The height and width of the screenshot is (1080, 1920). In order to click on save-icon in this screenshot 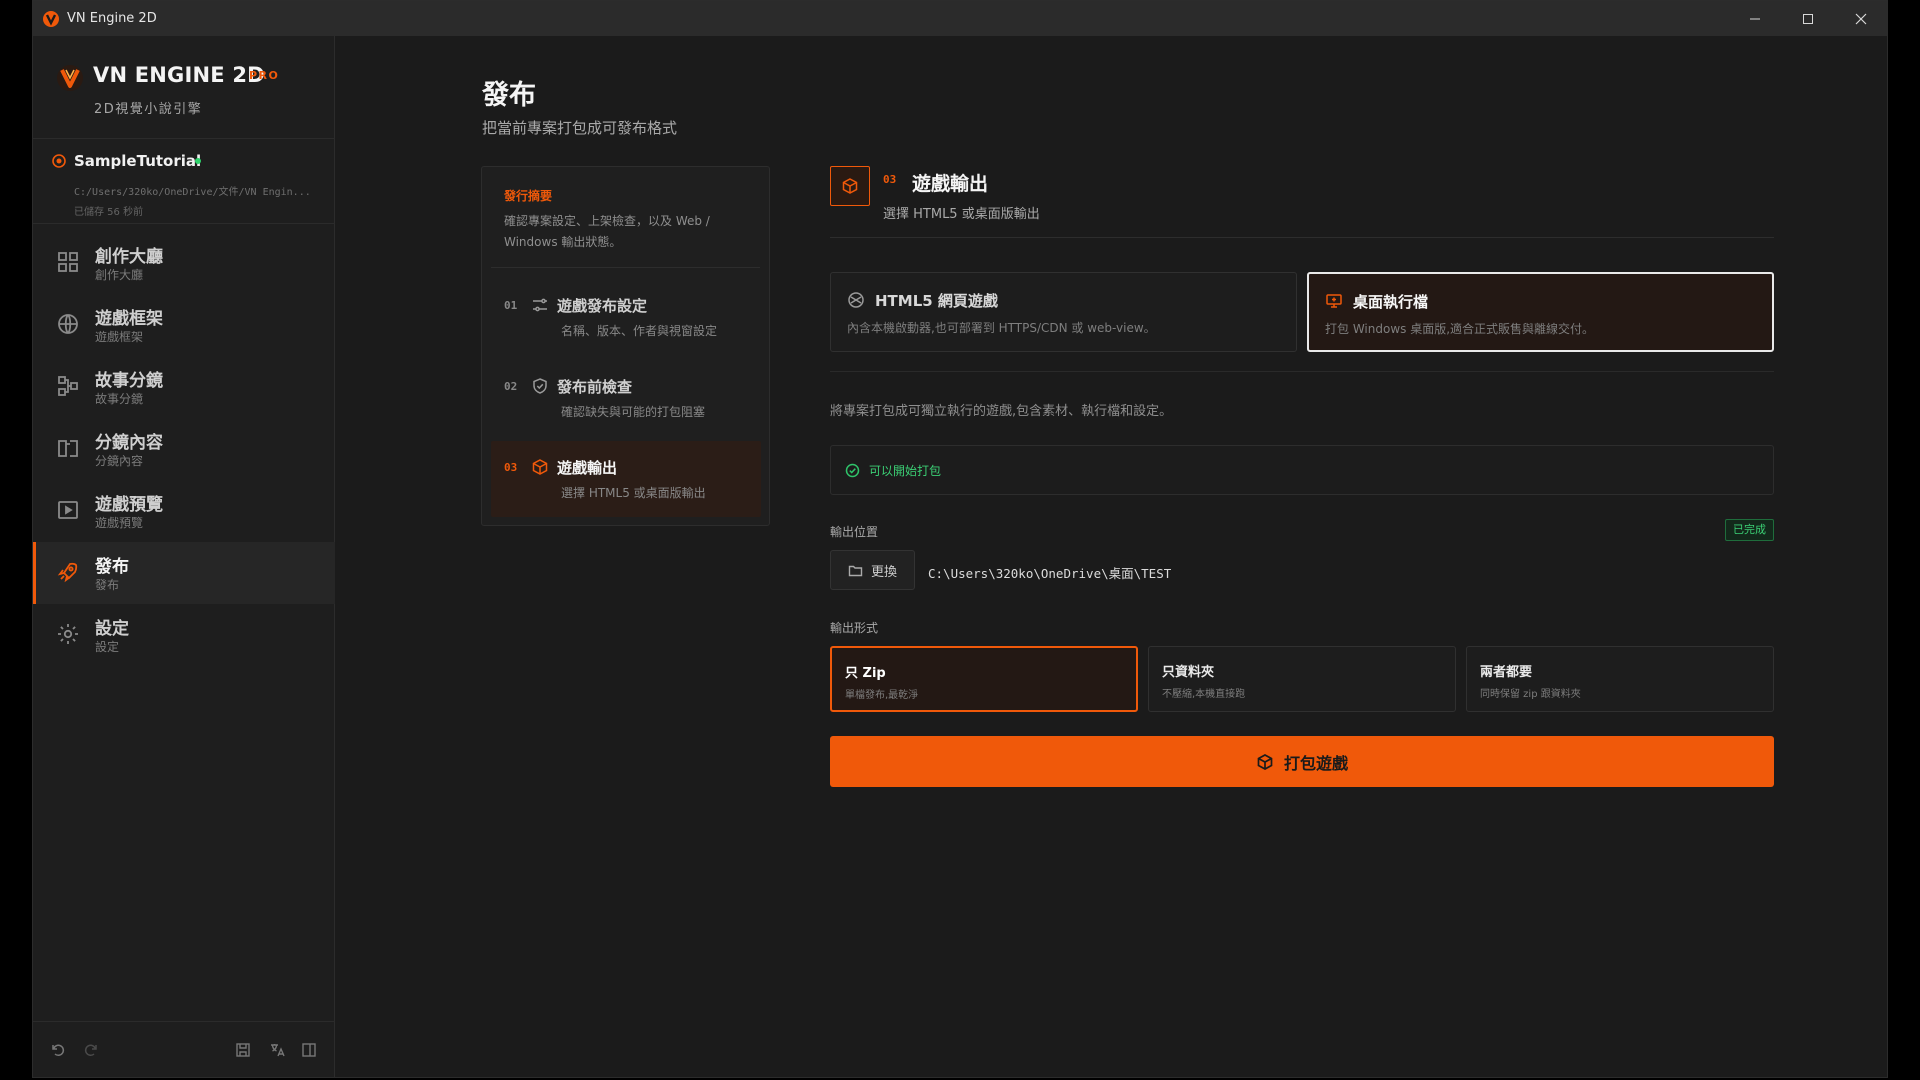, I will do `click(243, 1050)`.